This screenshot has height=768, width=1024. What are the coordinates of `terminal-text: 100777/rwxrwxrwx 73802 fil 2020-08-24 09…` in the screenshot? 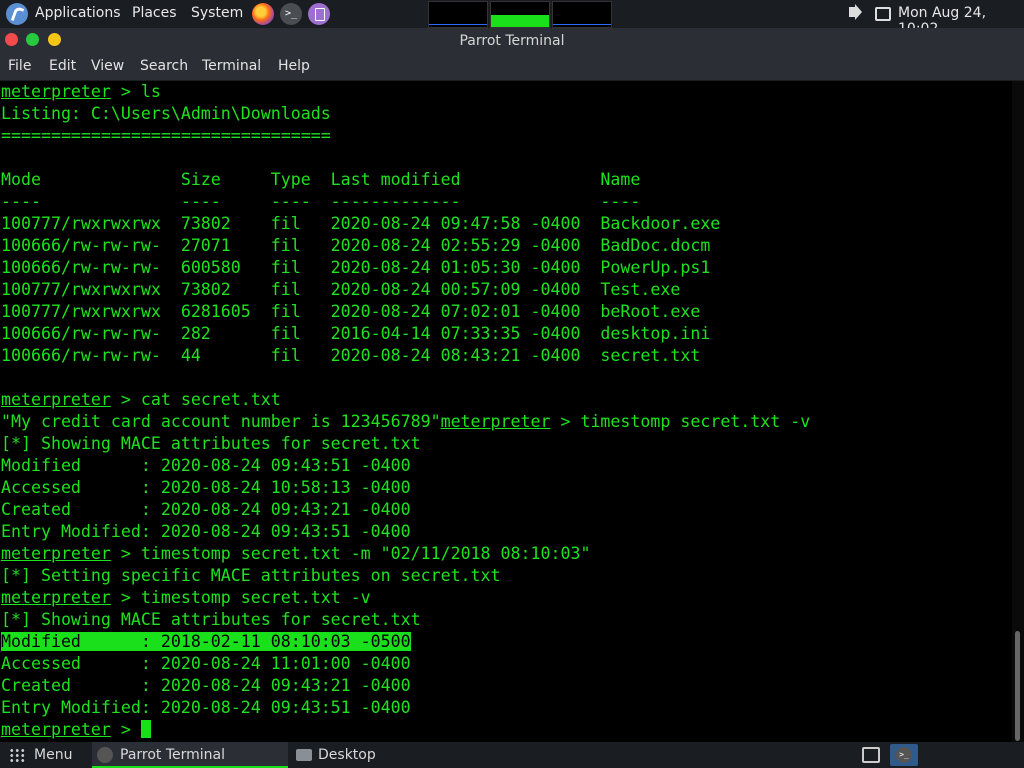 It's located at (361, 223).